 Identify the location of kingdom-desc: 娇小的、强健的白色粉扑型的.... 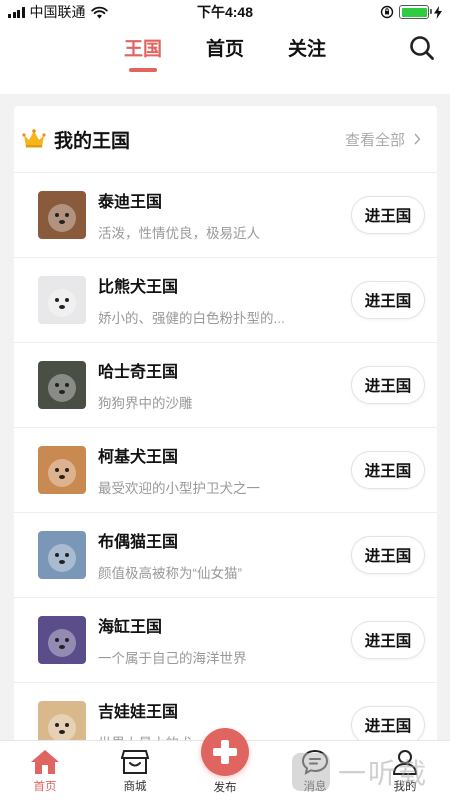
(191, 318).